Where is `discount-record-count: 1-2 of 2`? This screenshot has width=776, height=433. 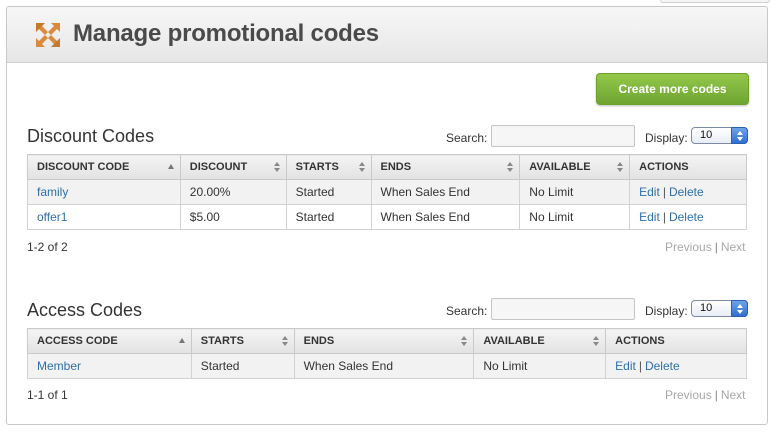
discount-record-count: 1-2 of 2 is located at coordinates (47, 247).